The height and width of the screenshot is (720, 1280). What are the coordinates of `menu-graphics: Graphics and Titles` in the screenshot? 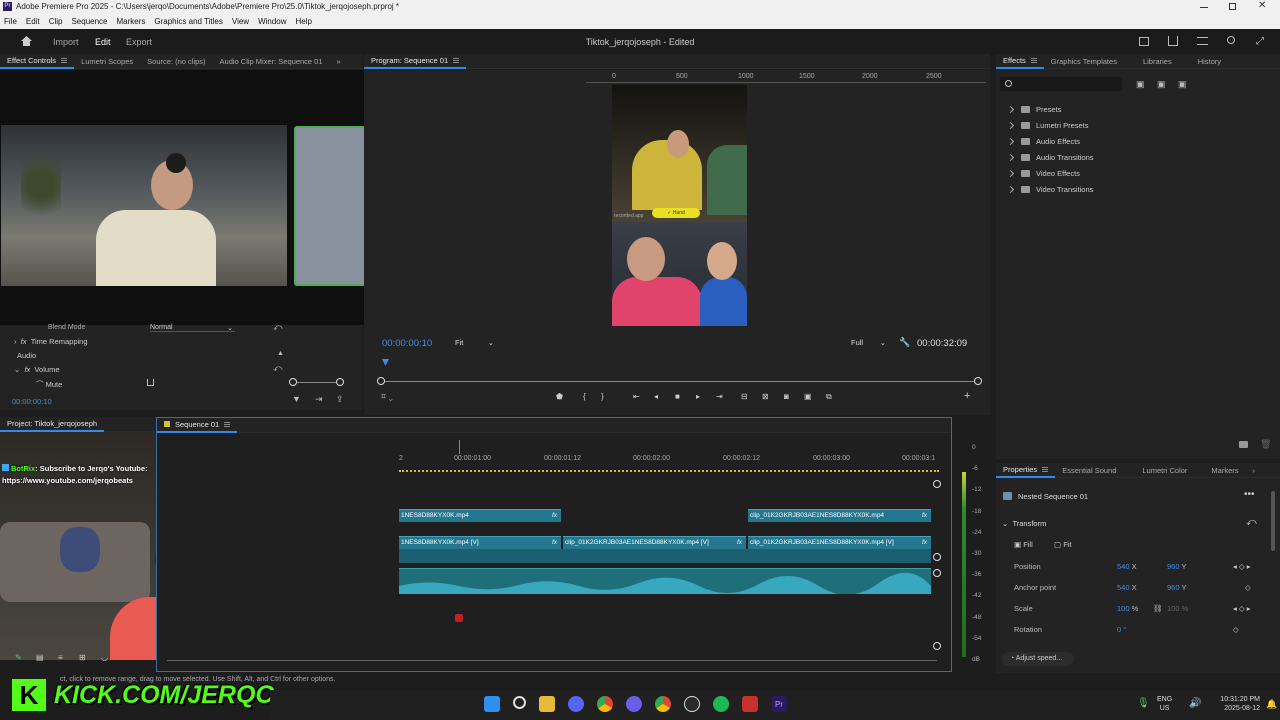 It's located at (188, 21).